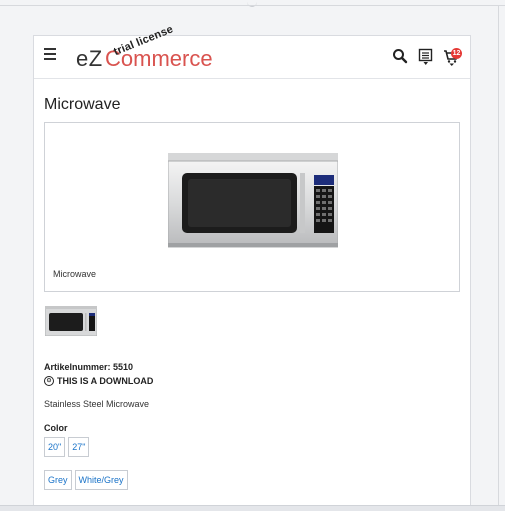 The width and height of the screenshot is (505, 511). What do you see at coordinates (58, 480) in the screenshot?
I see `color-option-grey: Grey` at bounding box center [58, 480].